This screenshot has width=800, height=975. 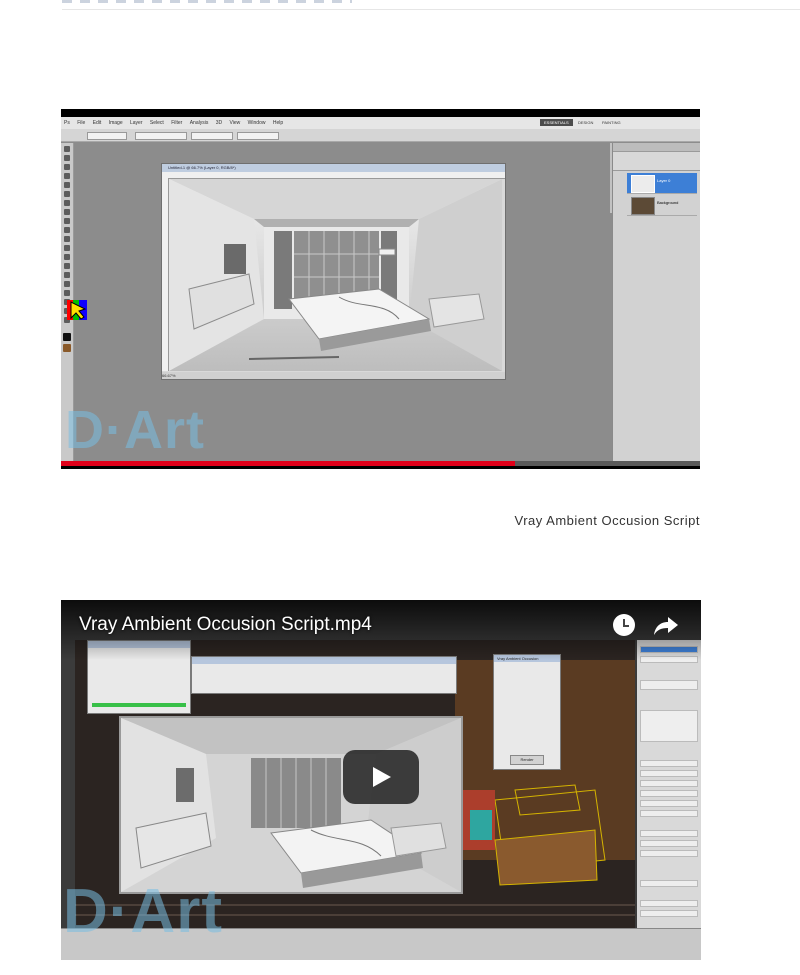 I want to click on ao-script-dialog: Vray Ambient Occusion Render, so click(x=527, y=712).